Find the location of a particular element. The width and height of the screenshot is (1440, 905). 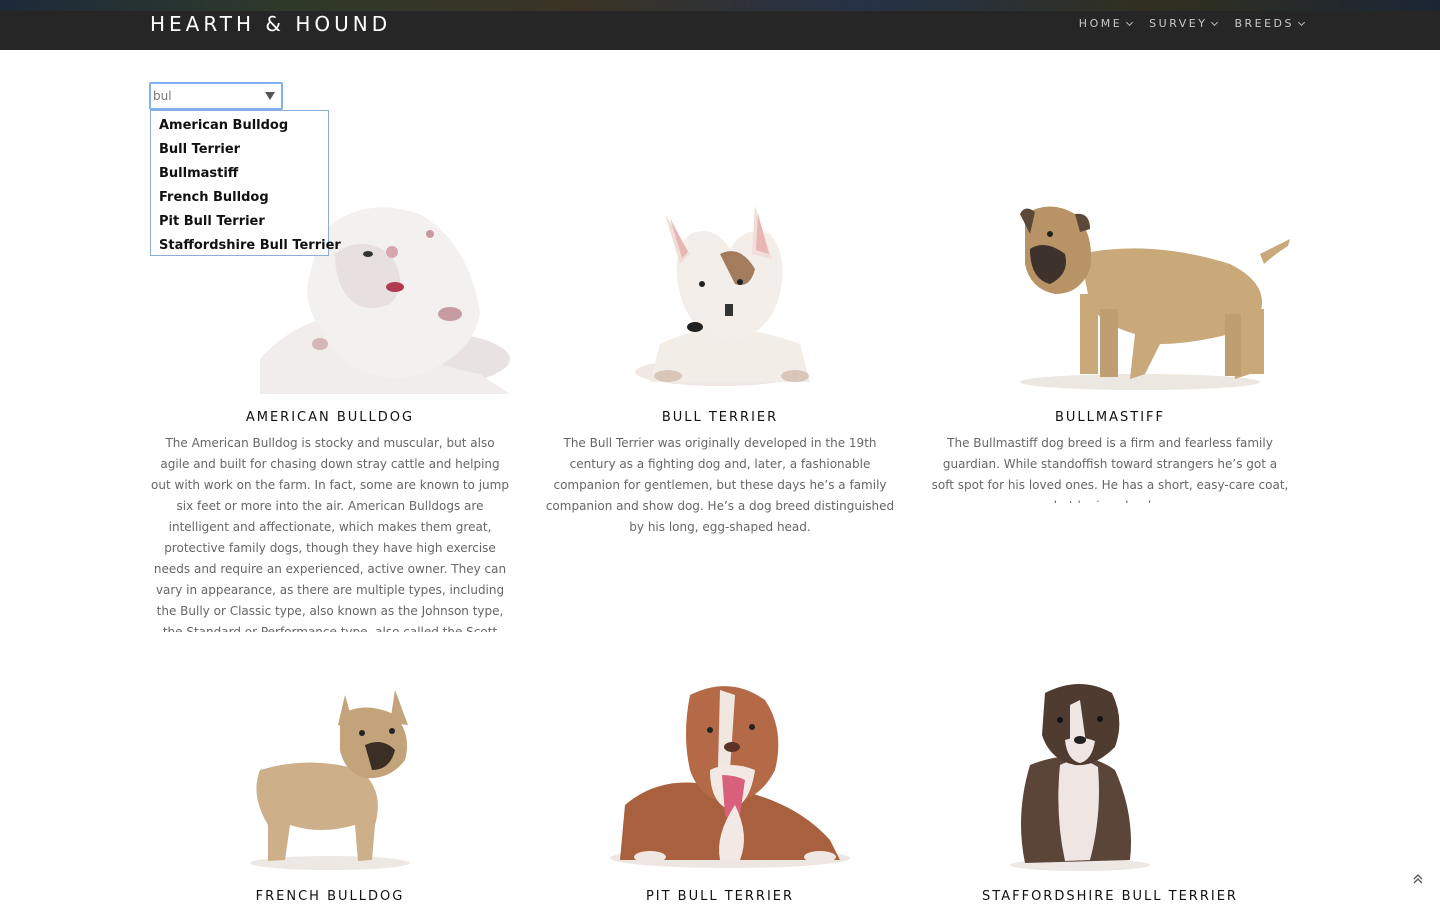

breed-title: AMERICAN BULLDOG is located at coordinates (330, 417).